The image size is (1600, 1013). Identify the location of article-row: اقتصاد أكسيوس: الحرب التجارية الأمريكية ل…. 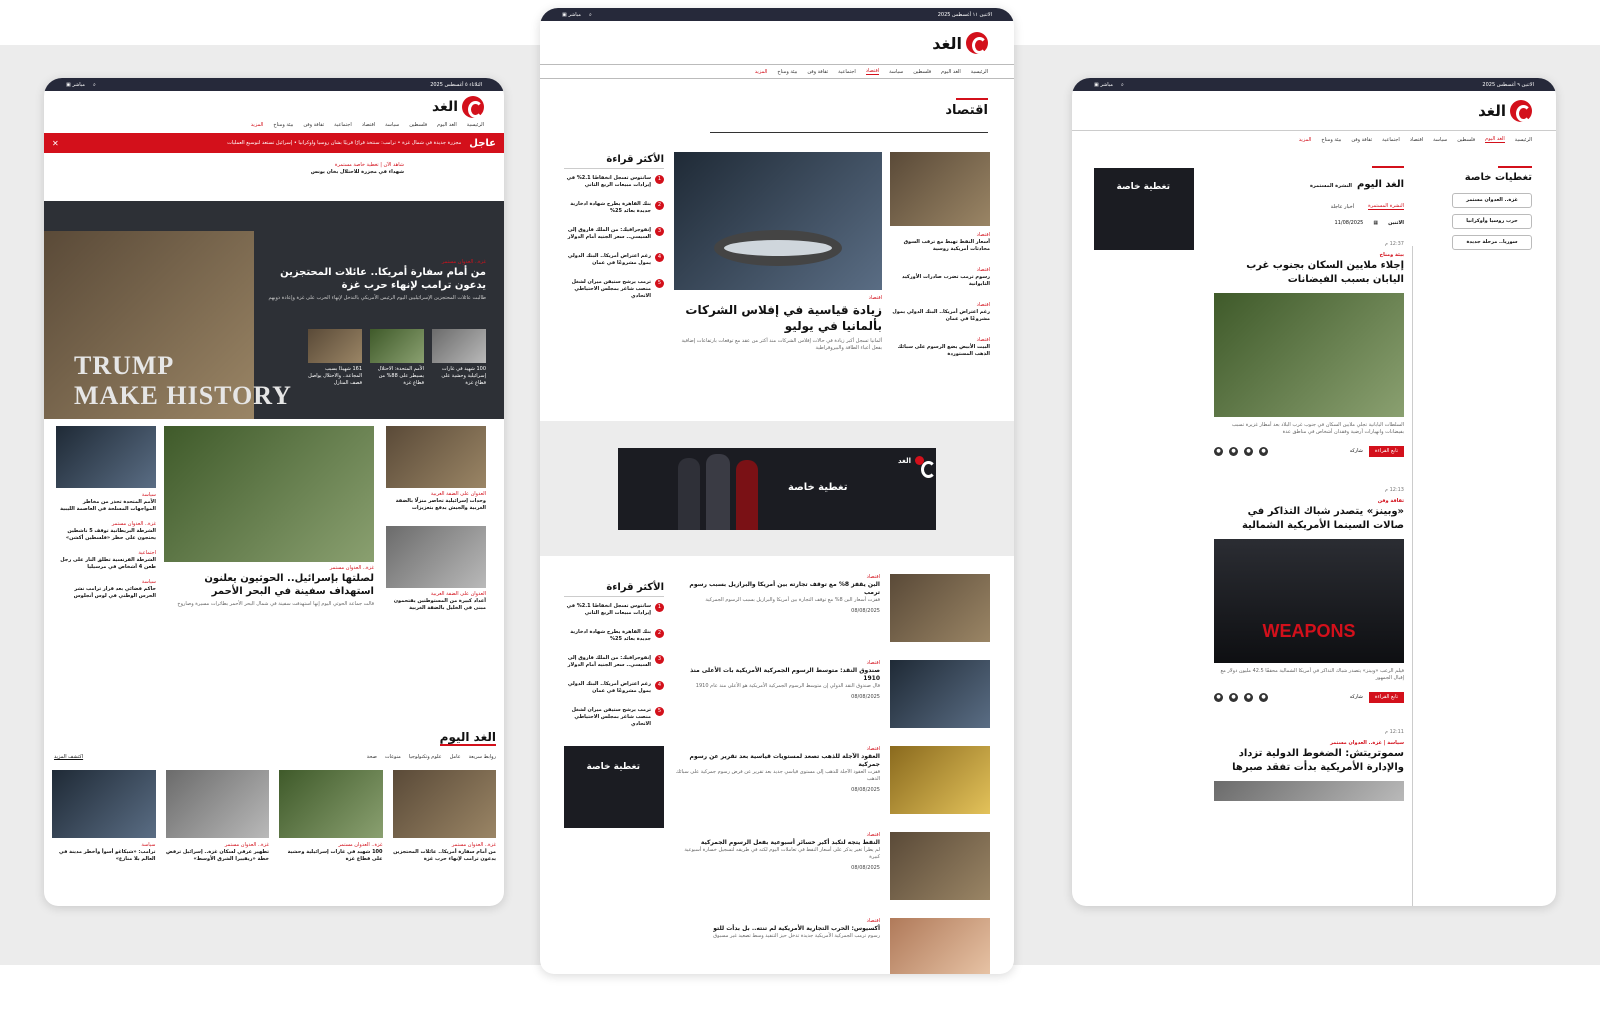
(832, 946).